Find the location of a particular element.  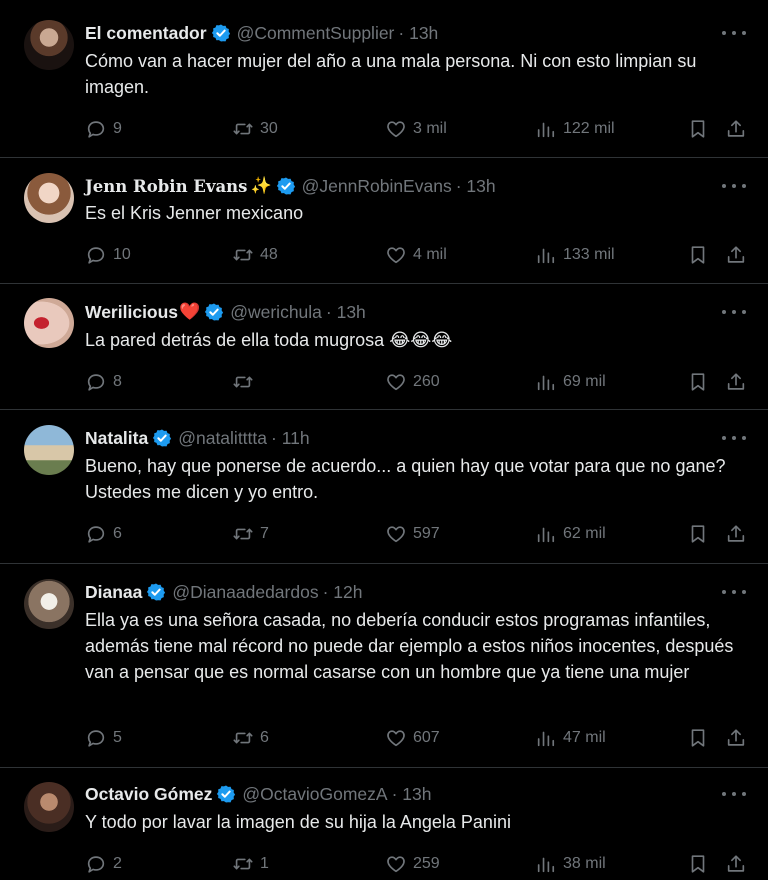

views-button: 122 mil is located at coordinates (575, 129).